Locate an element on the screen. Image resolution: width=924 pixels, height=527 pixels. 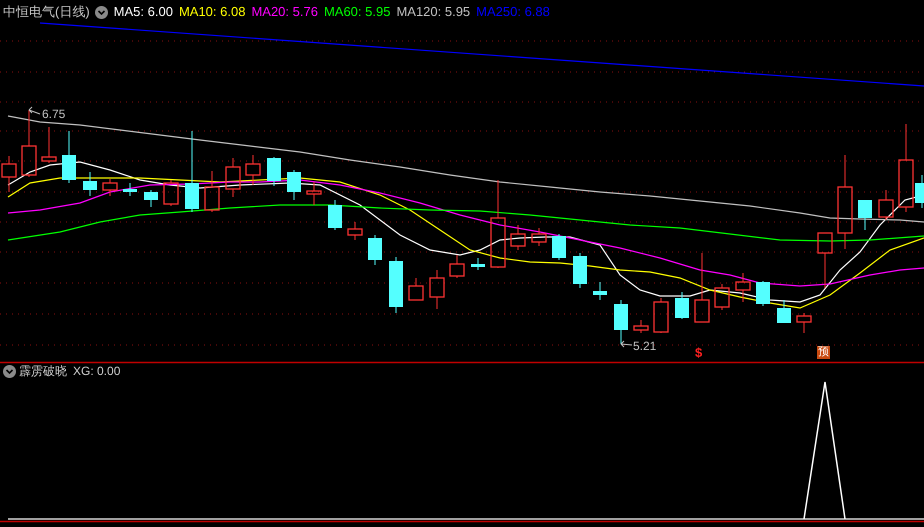
chart-title: 中恒电气(日线) is located at coordinates (46, 12).